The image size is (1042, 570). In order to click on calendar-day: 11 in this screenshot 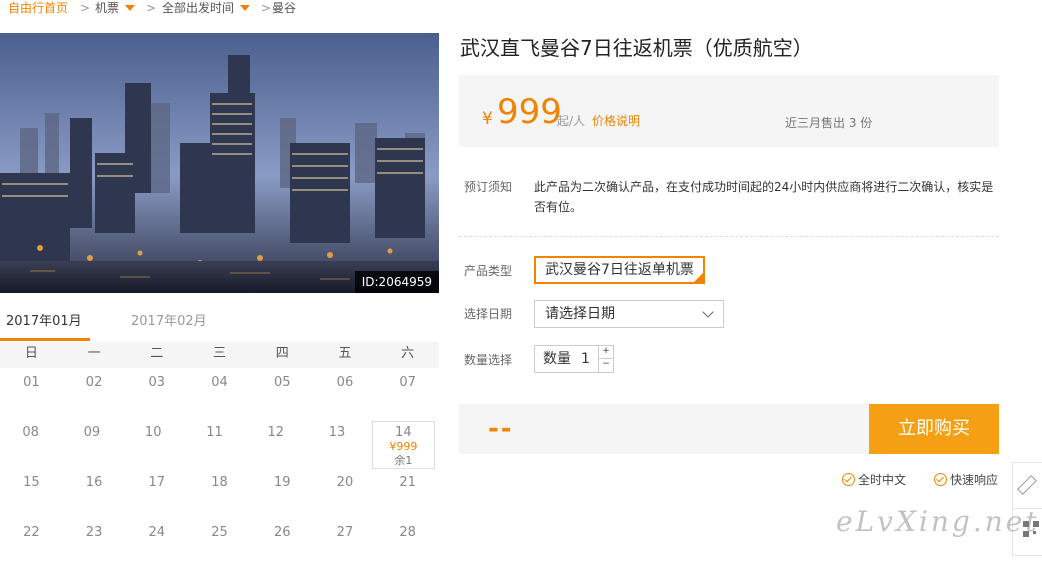, I will do `click(214, 432)`.